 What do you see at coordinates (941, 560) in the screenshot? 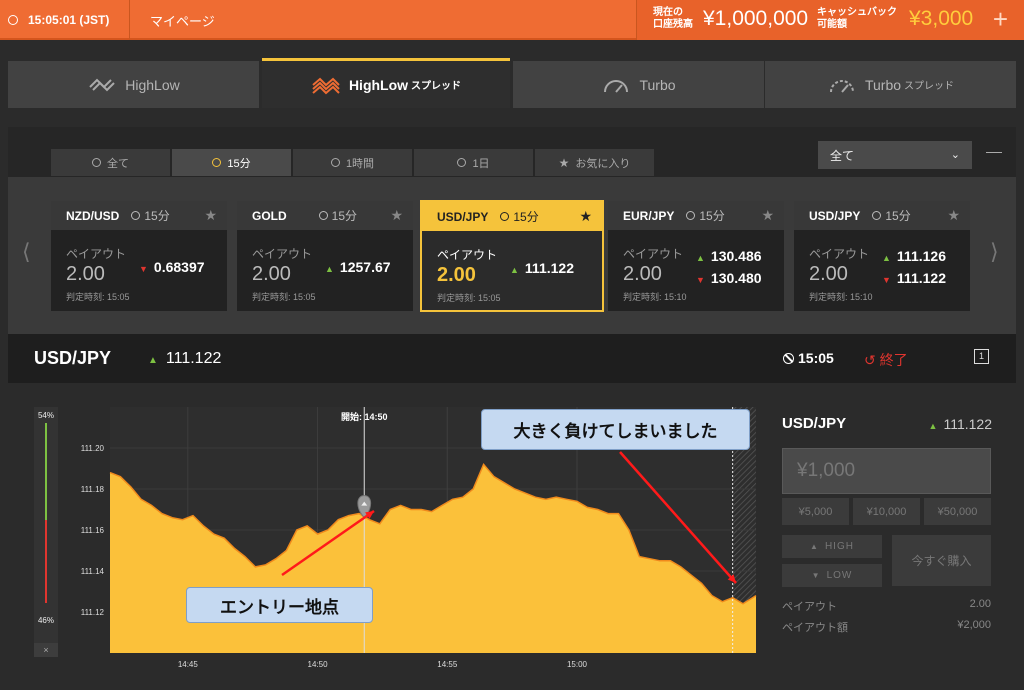
I see `buy-now-button: 今すぐ購入` at bounding box center [941, 560].